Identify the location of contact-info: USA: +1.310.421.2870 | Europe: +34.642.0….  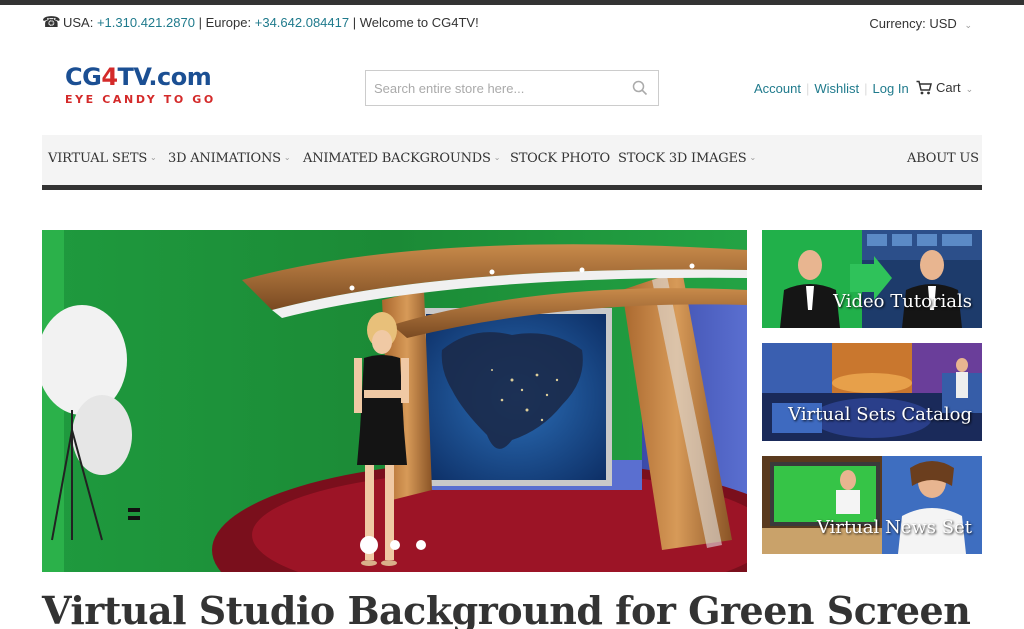
(271, 22).